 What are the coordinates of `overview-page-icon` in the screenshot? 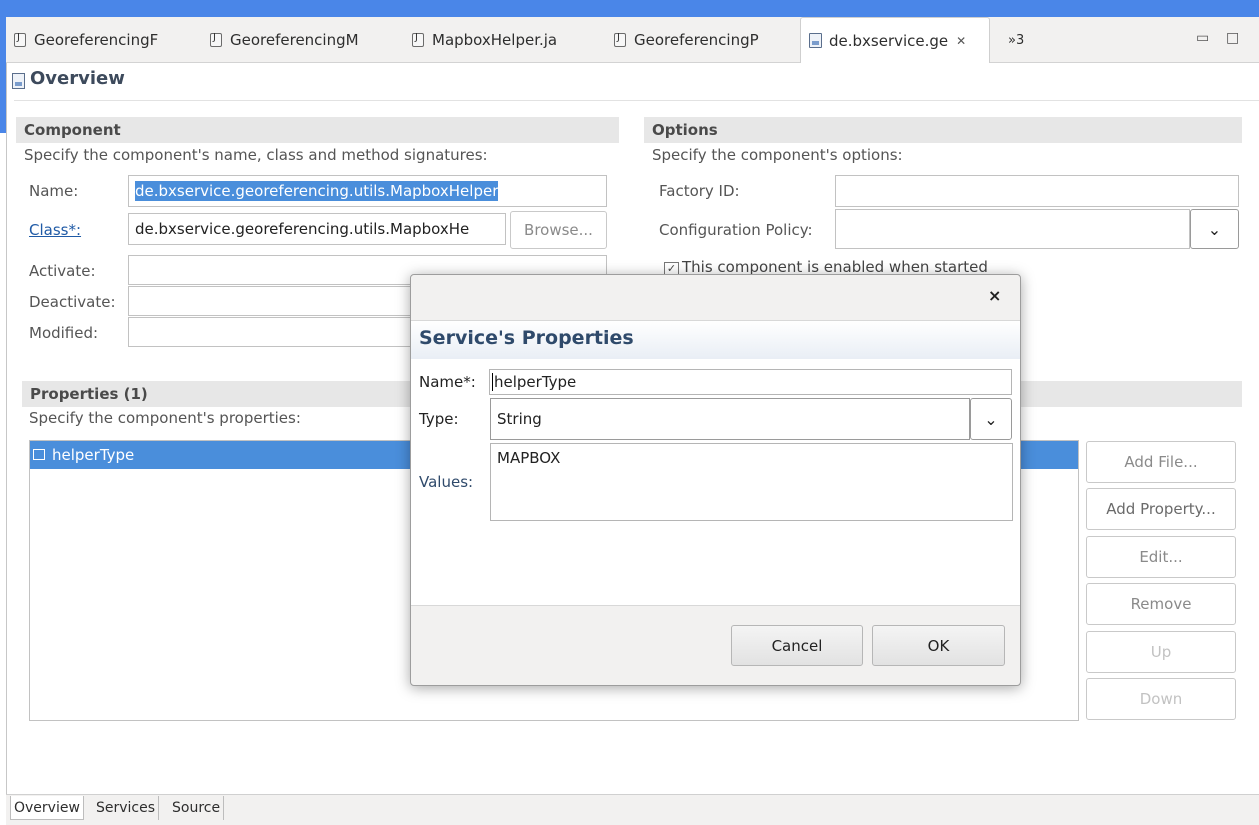 It's located at (18, 81).